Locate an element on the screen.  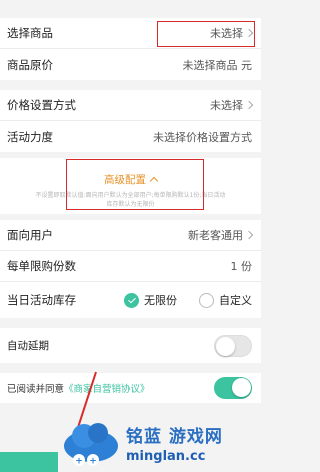
stock-option-unlimited: 无限份 is located at coordinates (150, 300).